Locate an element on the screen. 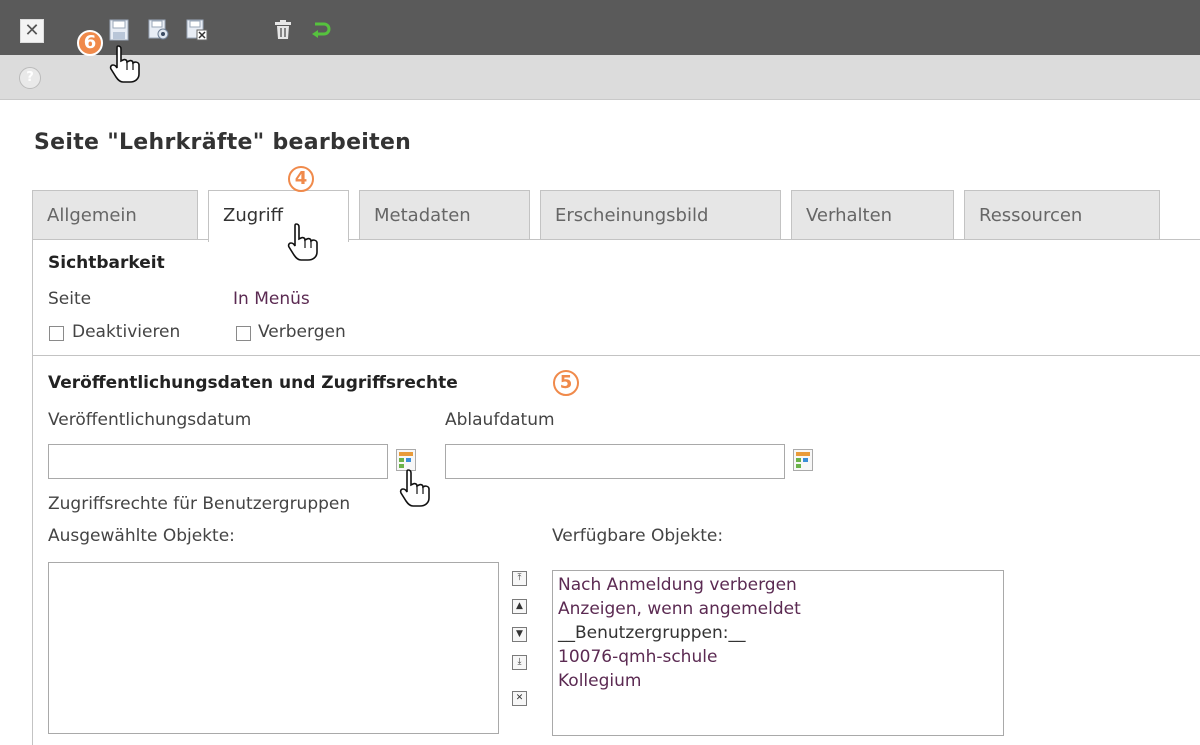 This screenshot has height=745, width=1200. list-item: Nach Anmeldung verbergen is located at coordinates (778, 585).